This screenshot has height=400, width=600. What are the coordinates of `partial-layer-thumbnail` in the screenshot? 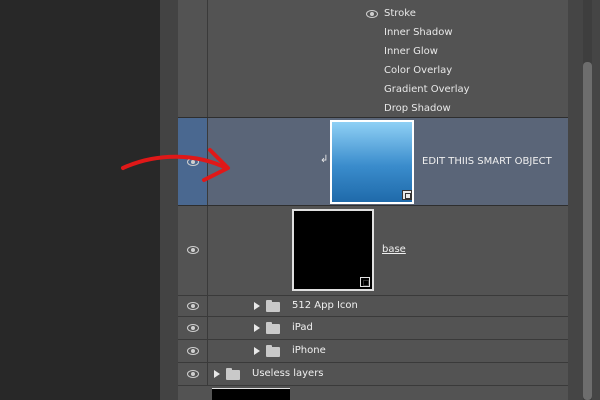 It's located at (251, 394).